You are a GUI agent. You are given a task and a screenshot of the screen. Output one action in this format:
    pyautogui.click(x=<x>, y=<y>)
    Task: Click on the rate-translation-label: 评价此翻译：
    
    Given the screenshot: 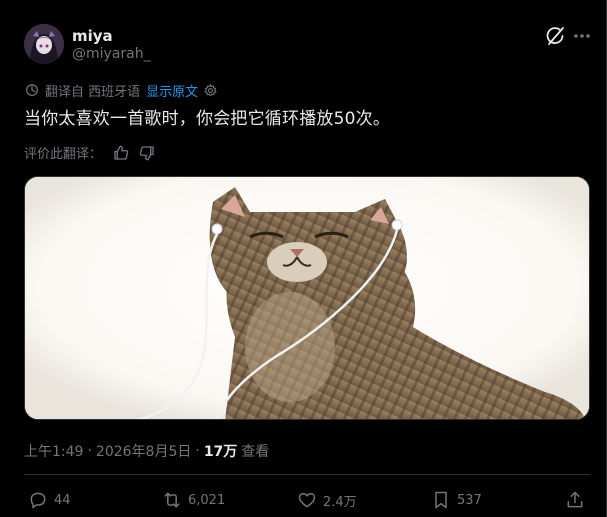 What is the action you would take?
    pyautogui.click(x=63, y=154)
    